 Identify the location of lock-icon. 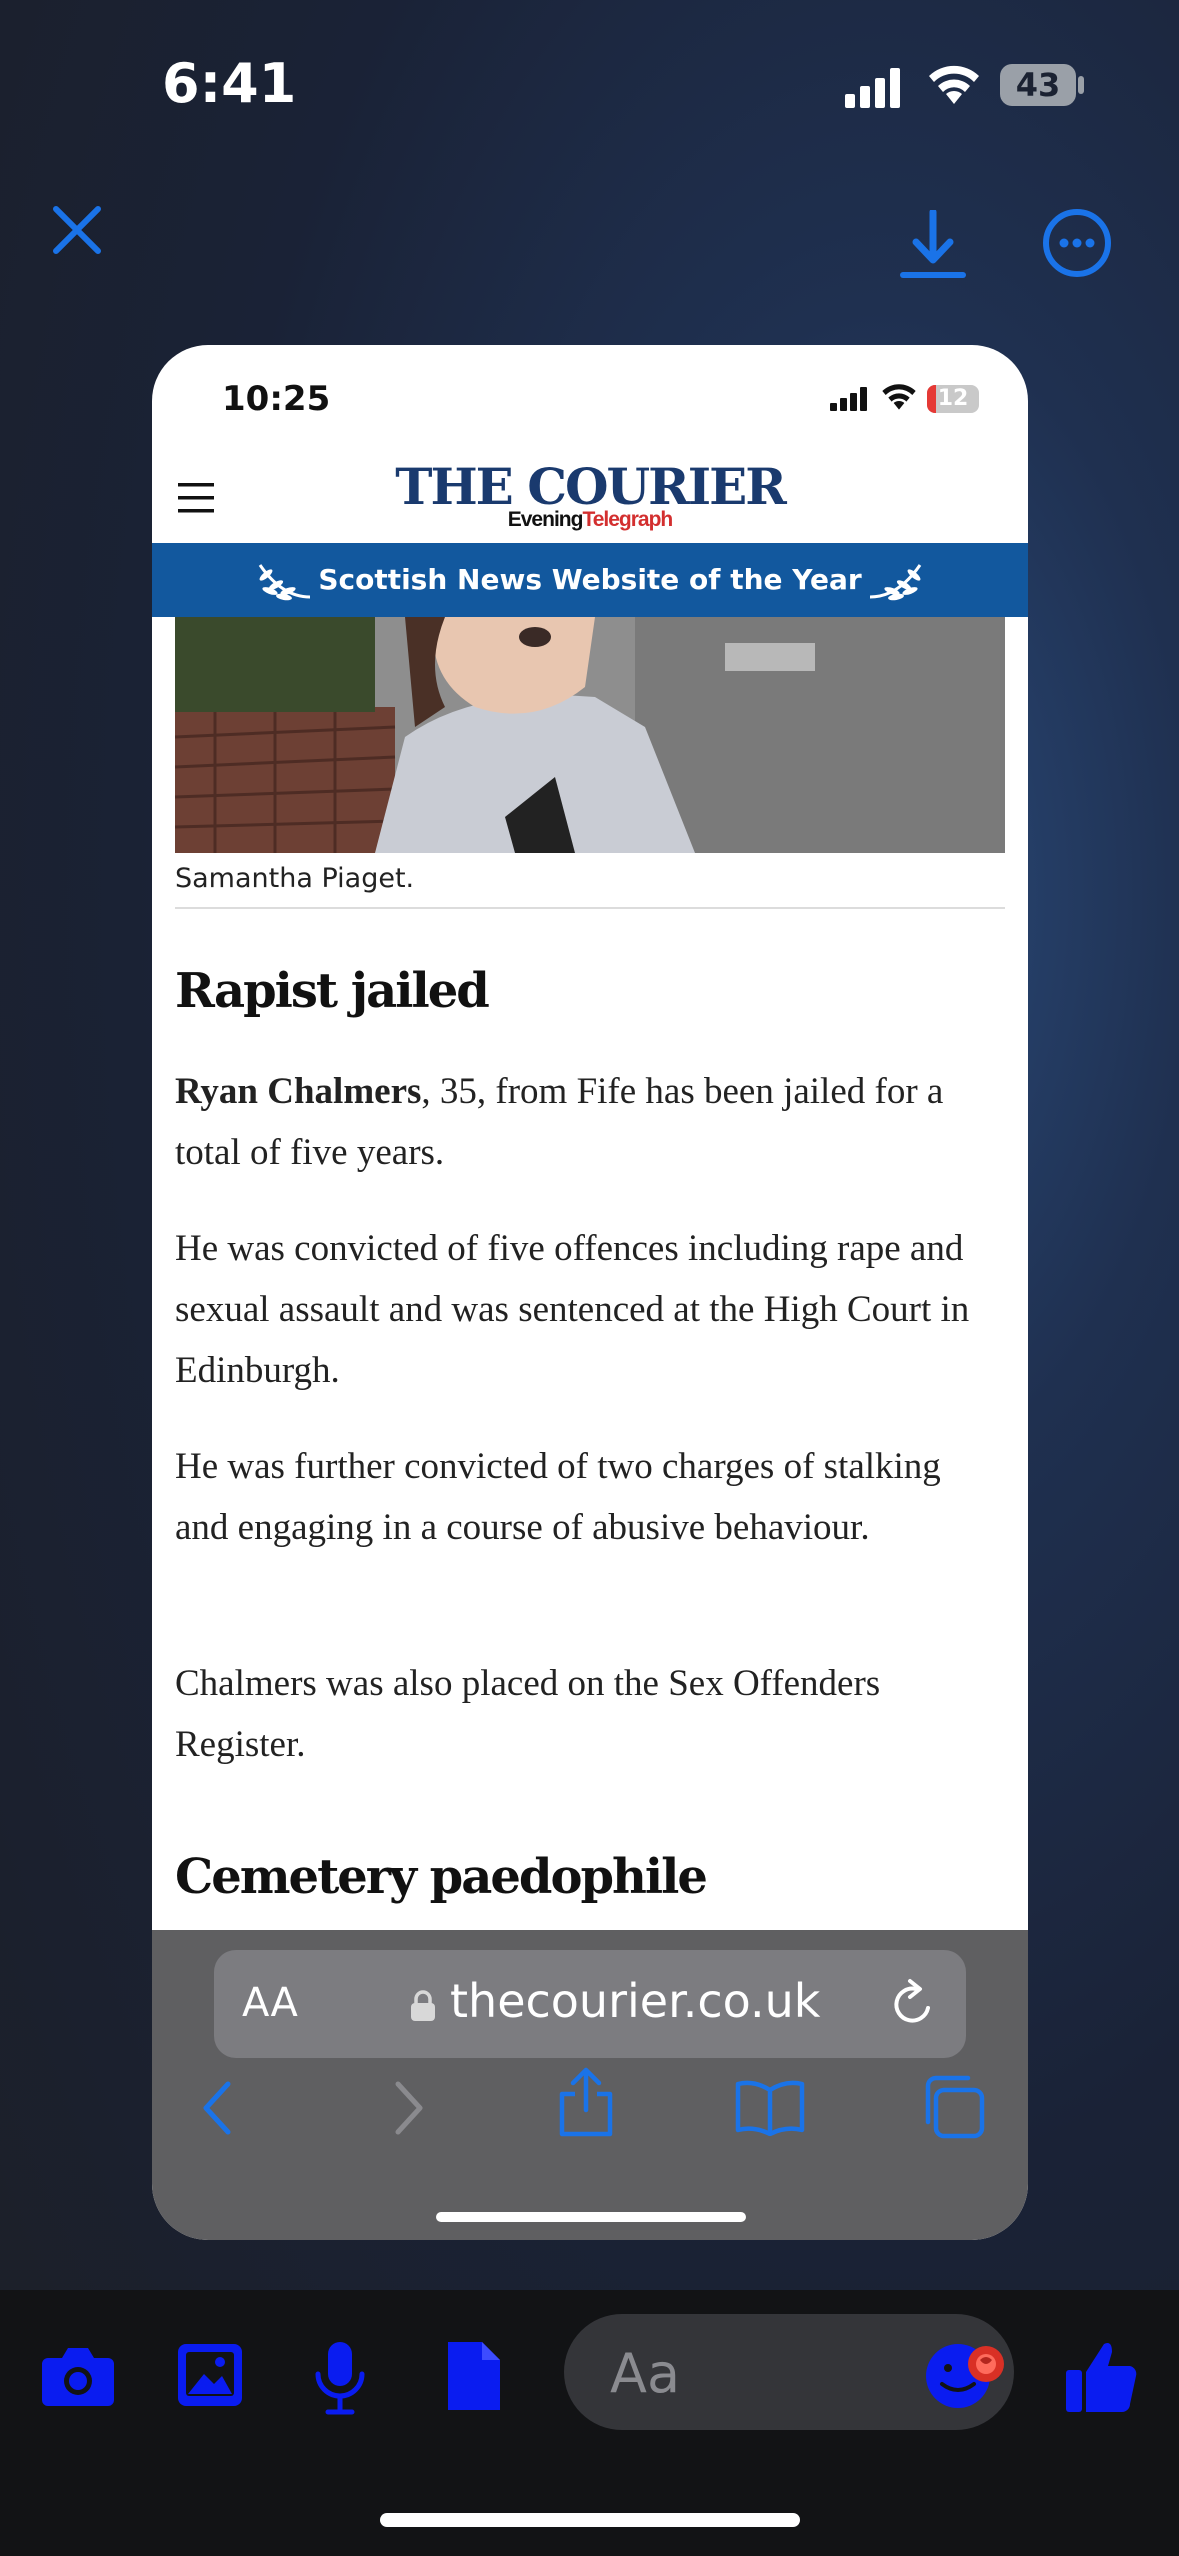
(423, 2005).